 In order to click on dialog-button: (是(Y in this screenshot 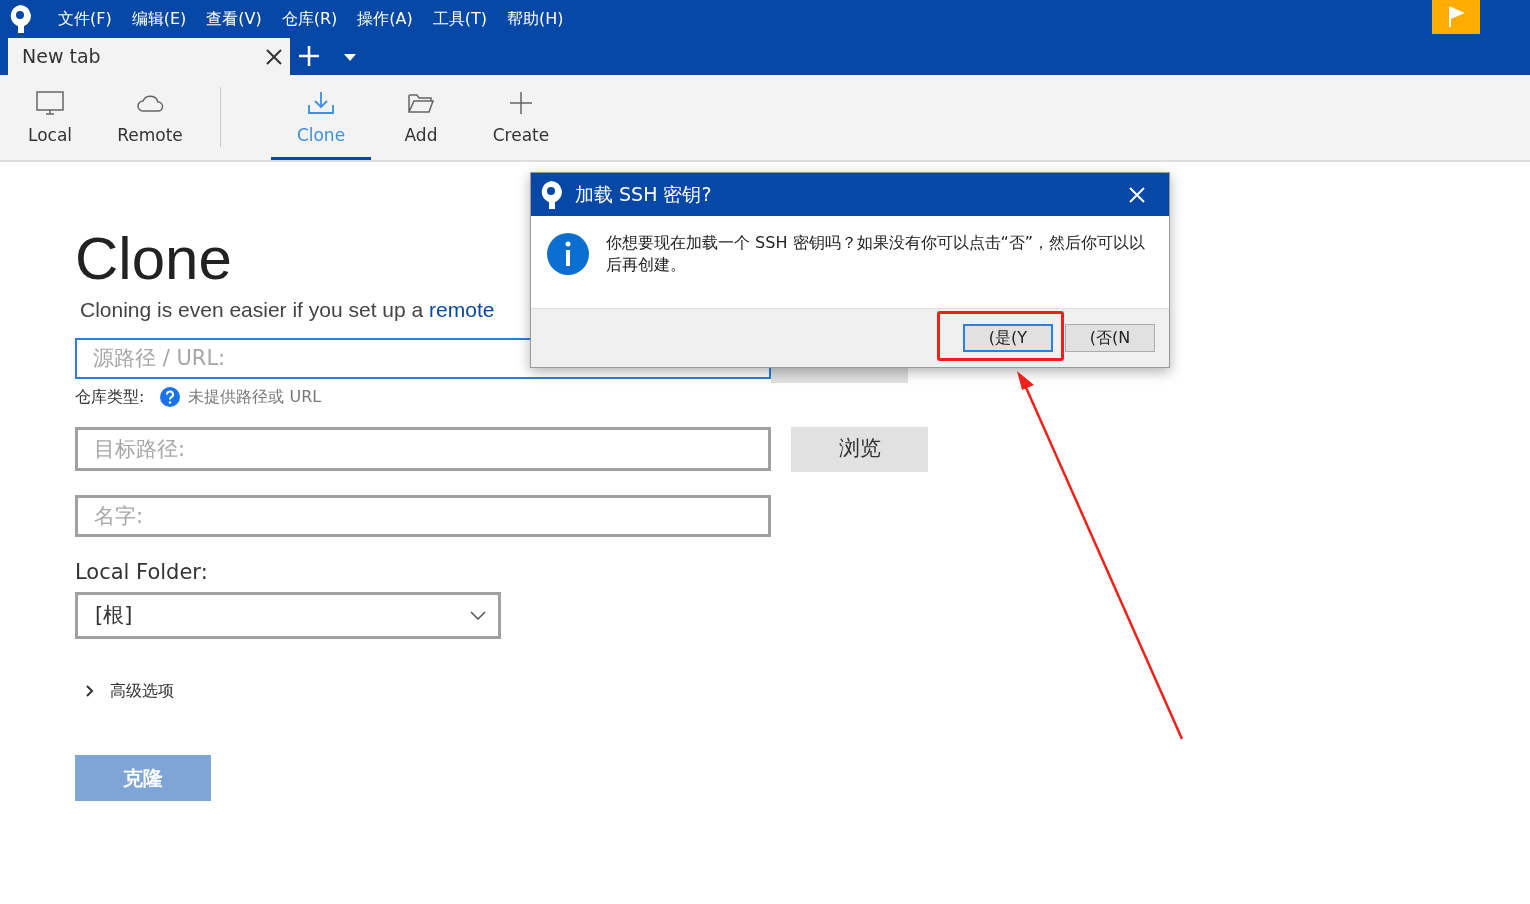, I will do `click(1008, 338)`.